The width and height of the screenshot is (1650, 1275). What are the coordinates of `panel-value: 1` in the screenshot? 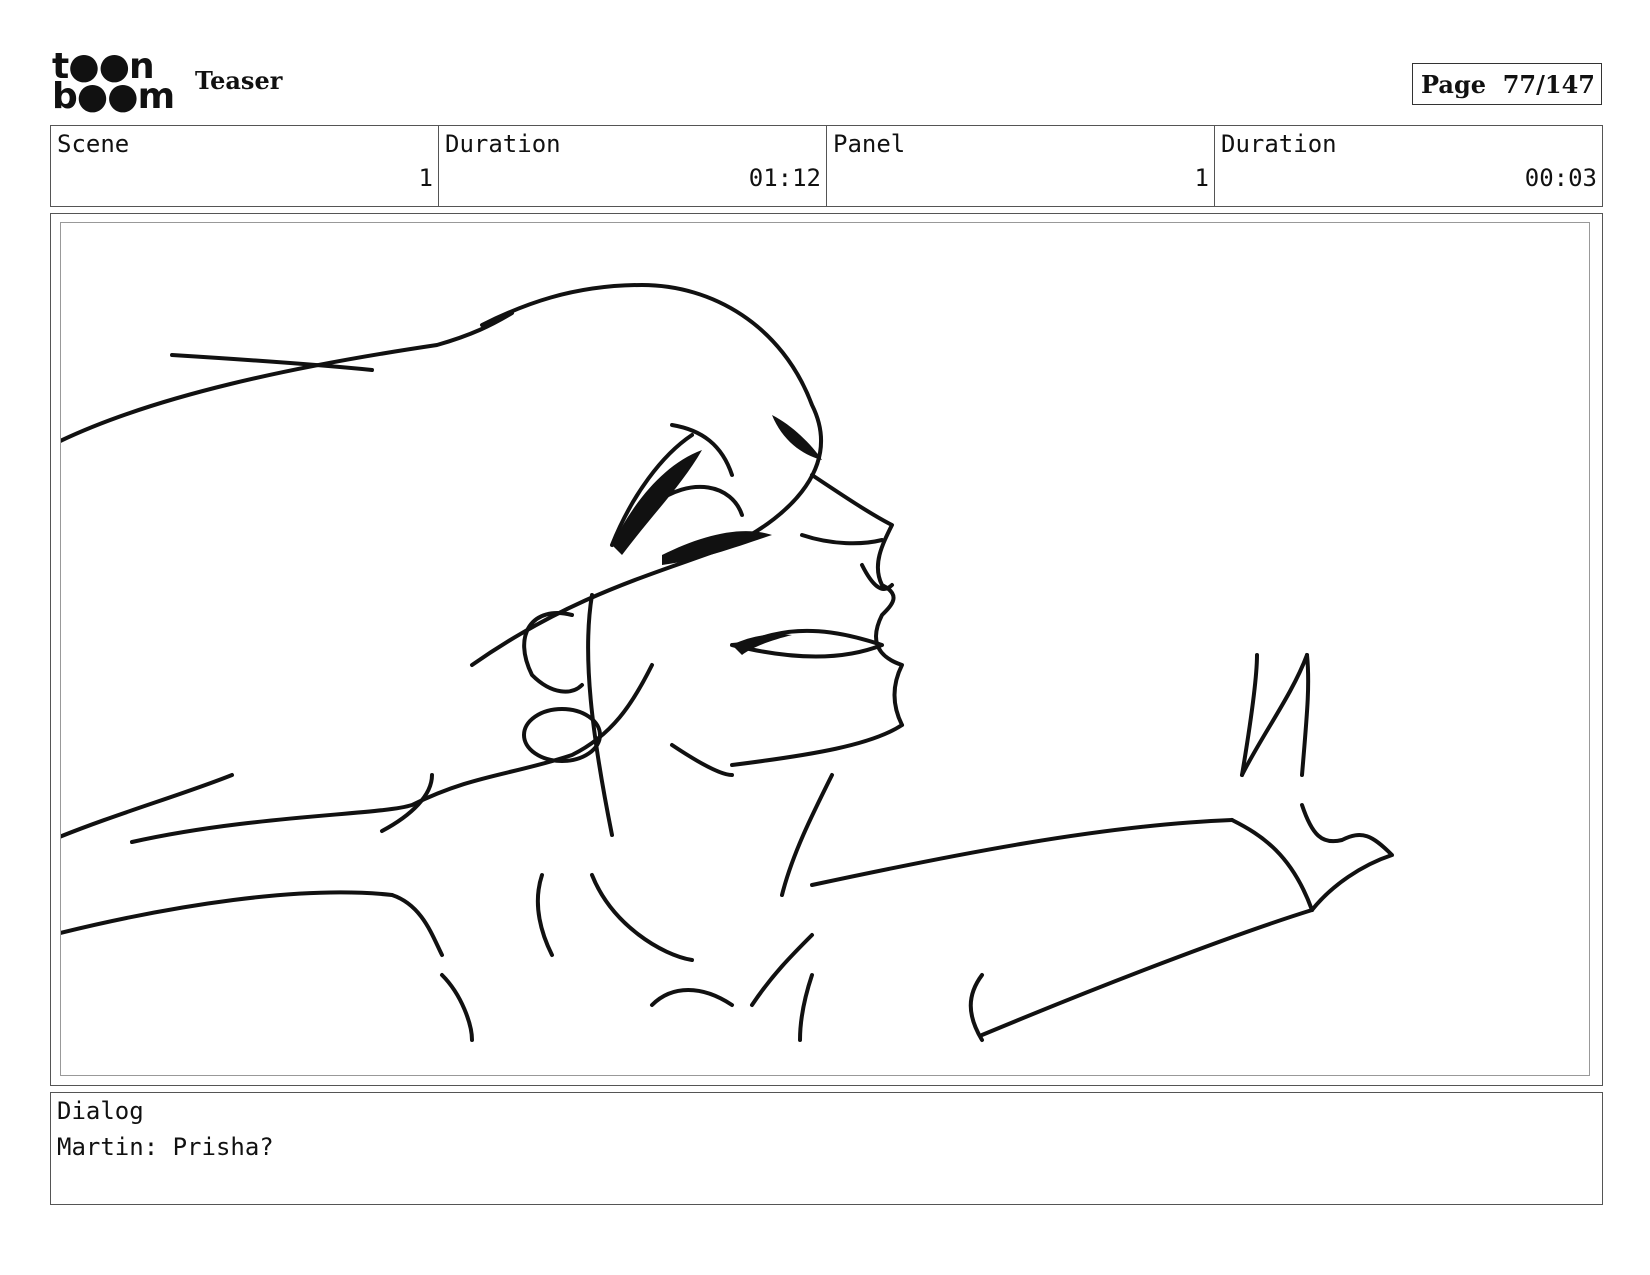 It's located at (1201, 178).